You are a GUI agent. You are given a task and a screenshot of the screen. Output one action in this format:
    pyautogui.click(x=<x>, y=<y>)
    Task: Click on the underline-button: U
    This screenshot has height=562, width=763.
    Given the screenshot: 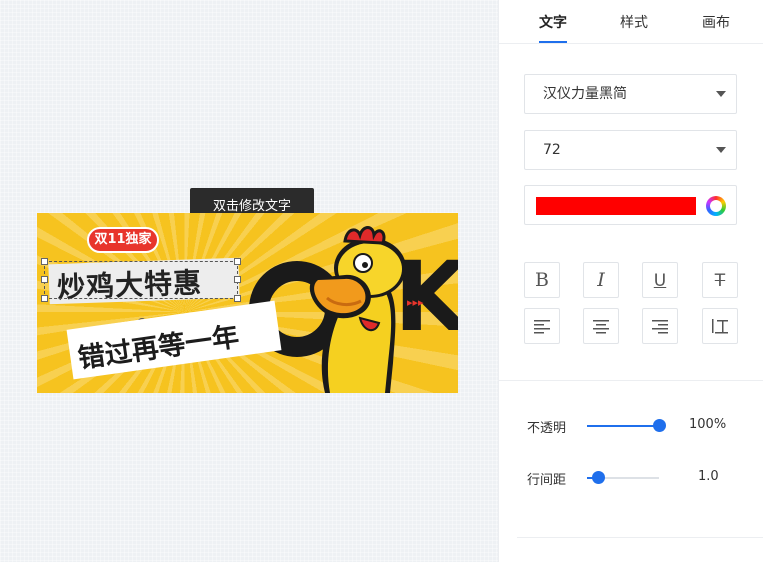 What is the action you would take?
    pyautogui.click(x=660, y=280)
    